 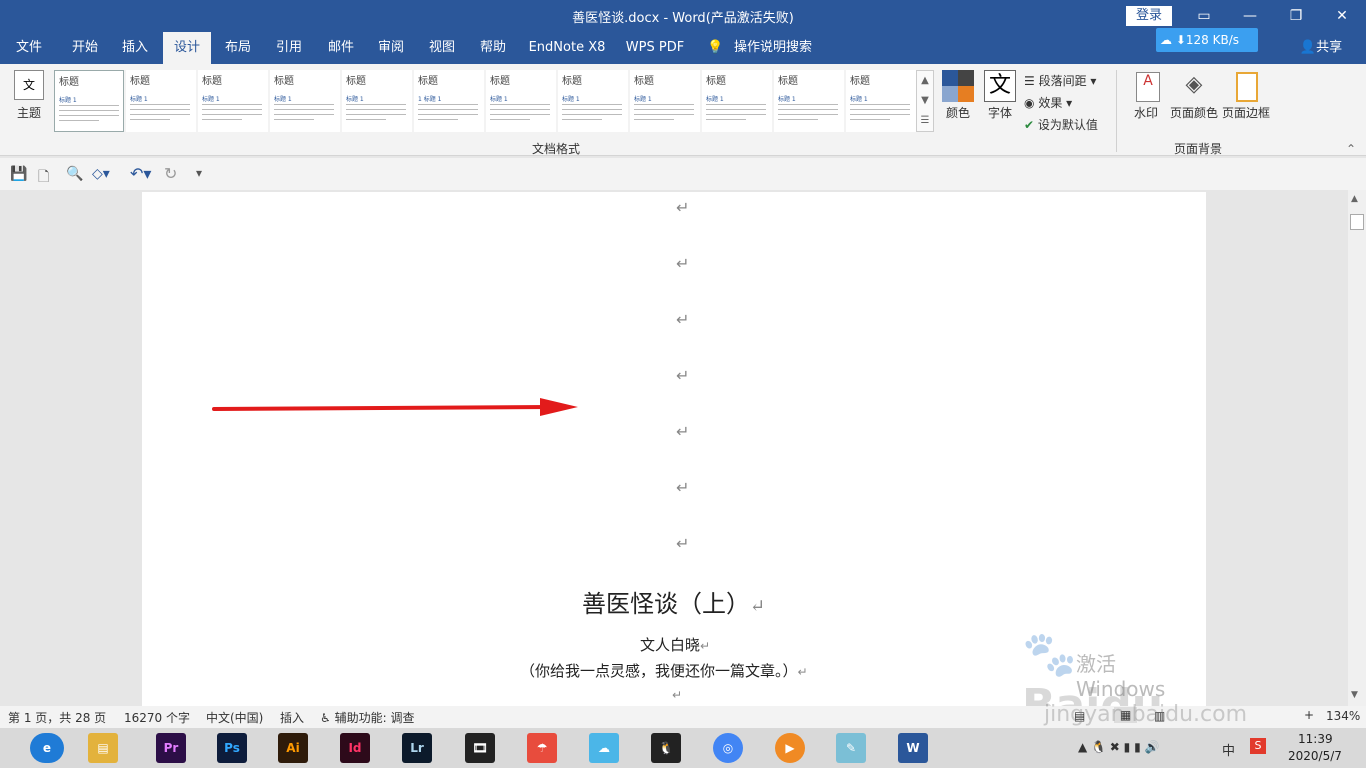 I want to click on page-border-icon, so click(x=1247, y=87).